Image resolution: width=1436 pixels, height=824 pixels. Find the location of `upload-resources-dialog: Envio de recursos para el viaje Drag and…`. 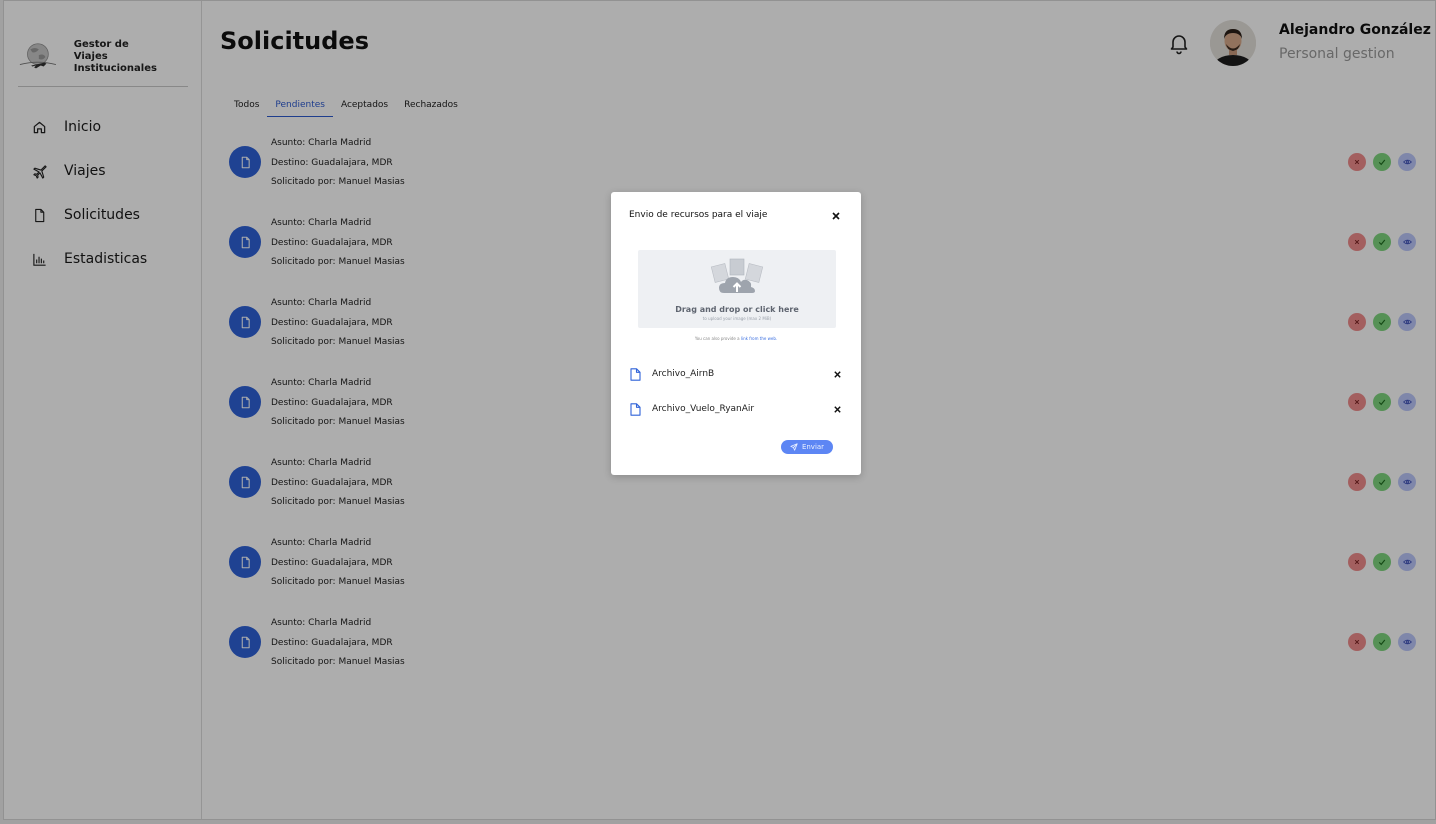

upload-resources-dialog: Envio de recursos para el viaje Drag and… is located at coordinates (736, 333).